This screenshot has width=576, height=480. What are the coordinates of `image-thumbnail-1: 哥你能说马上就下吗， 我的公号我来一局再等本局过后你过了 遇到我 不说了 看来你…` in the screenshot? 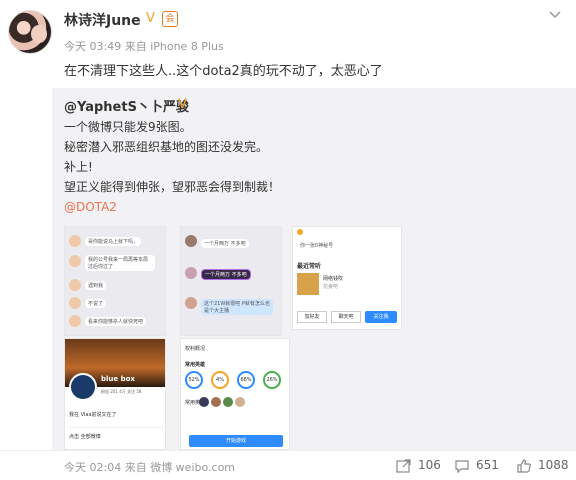 It's located at (115, 281).